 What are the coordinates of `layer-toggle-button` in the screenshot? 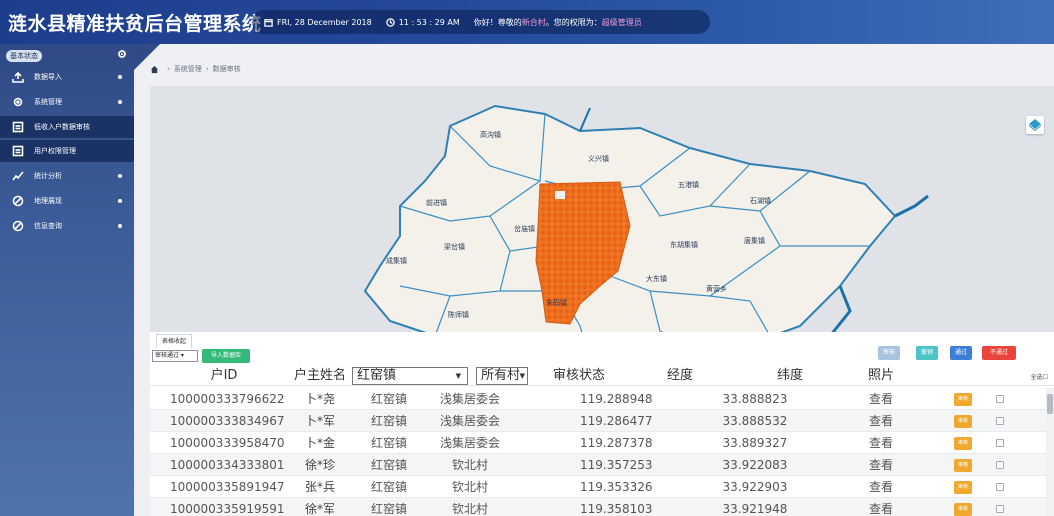 It's located at (1035, 125).